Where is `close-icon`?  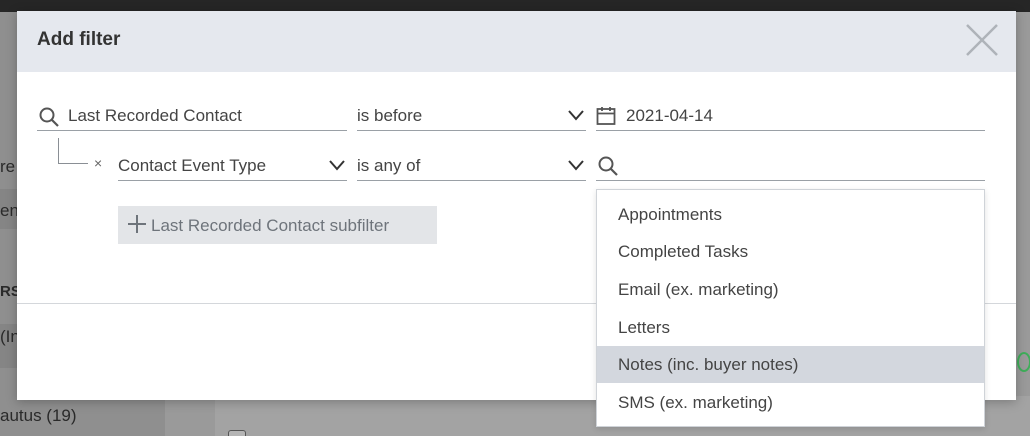
close-icon is located at coordinates (982, 40).